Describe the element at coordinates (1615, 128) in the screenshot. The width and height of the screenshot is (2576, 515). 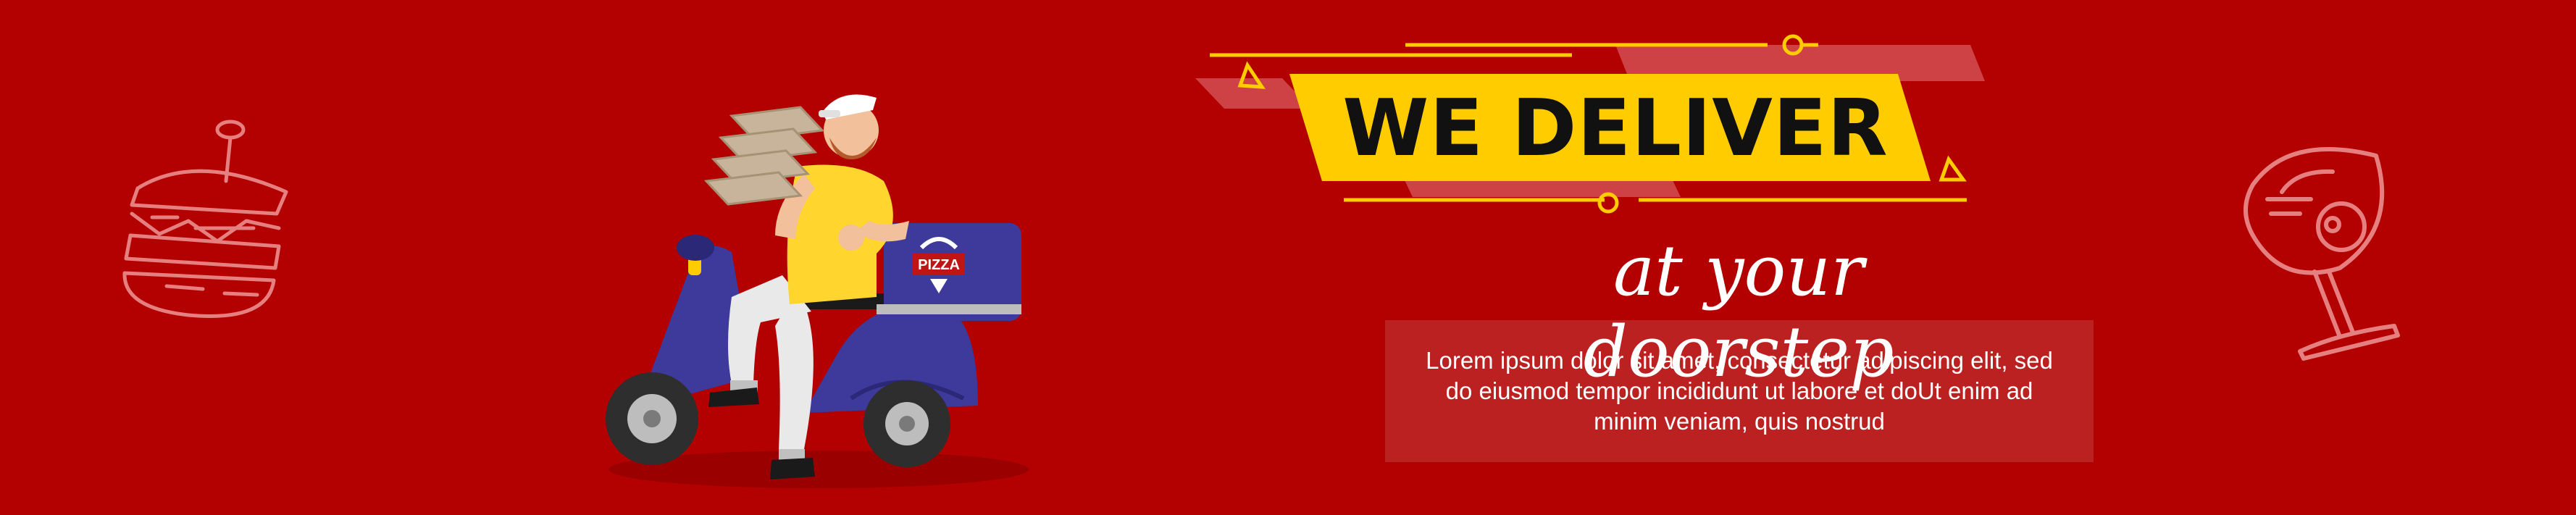
I see `headline: WE DELIVER` at that location.